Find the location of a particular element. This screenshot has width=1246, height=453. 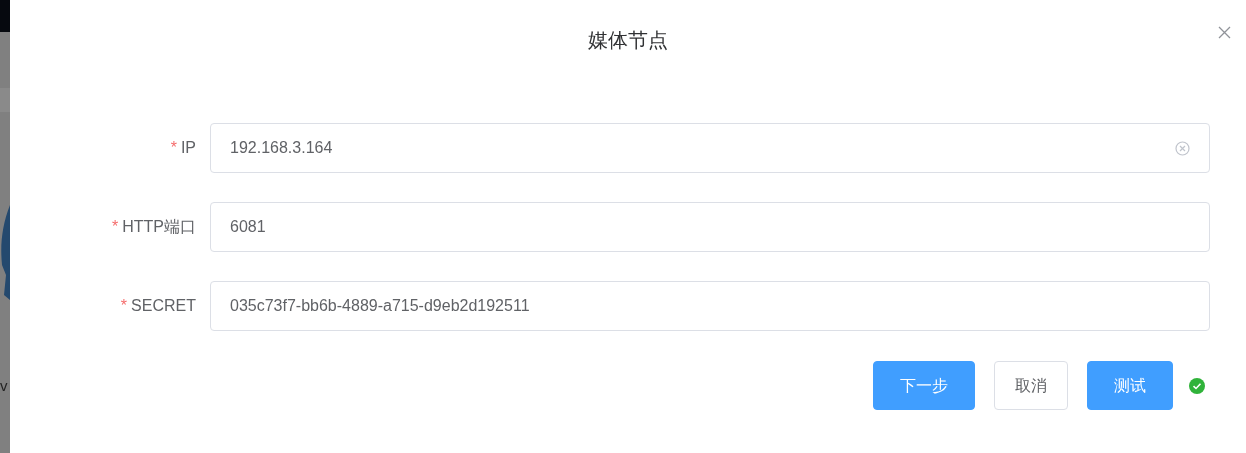

clear-icon is located at coordinates (1182, 148).